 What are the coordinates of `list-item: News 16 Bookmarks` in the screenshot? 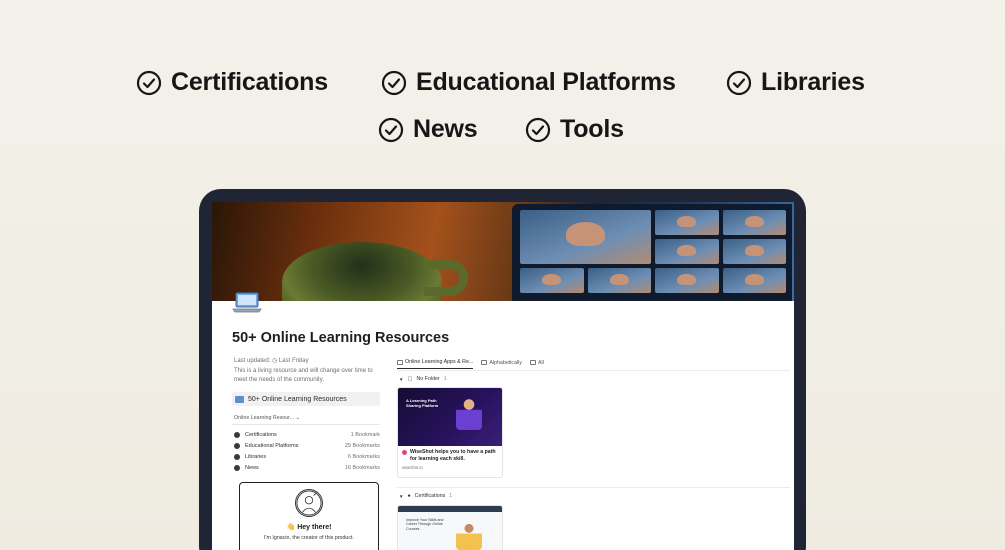 It's located at (307, 467).